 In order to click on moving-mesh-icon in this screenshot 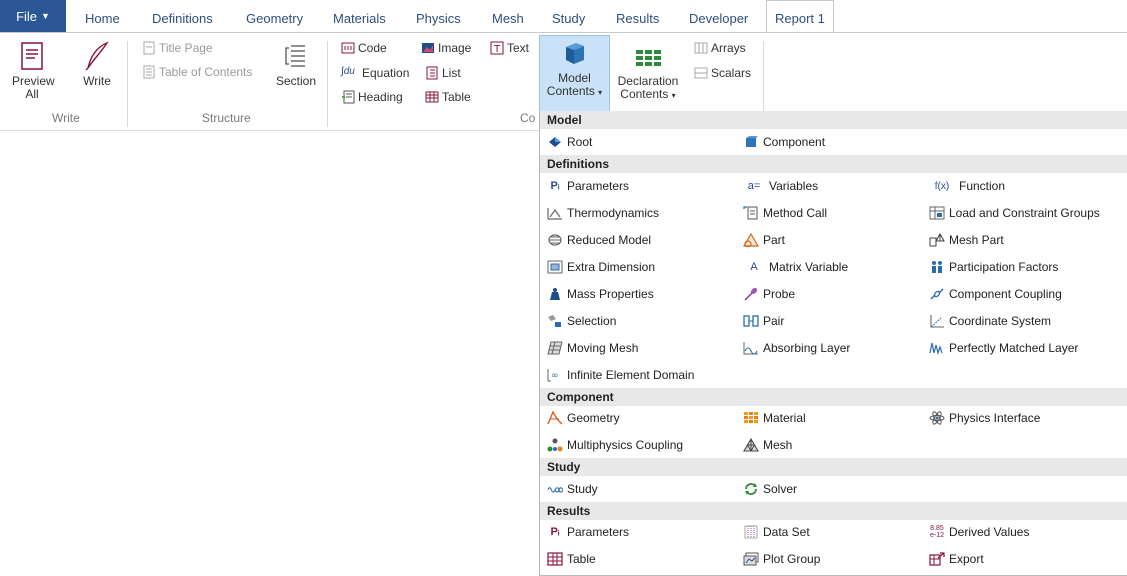, I will do `click(555, 348)`.